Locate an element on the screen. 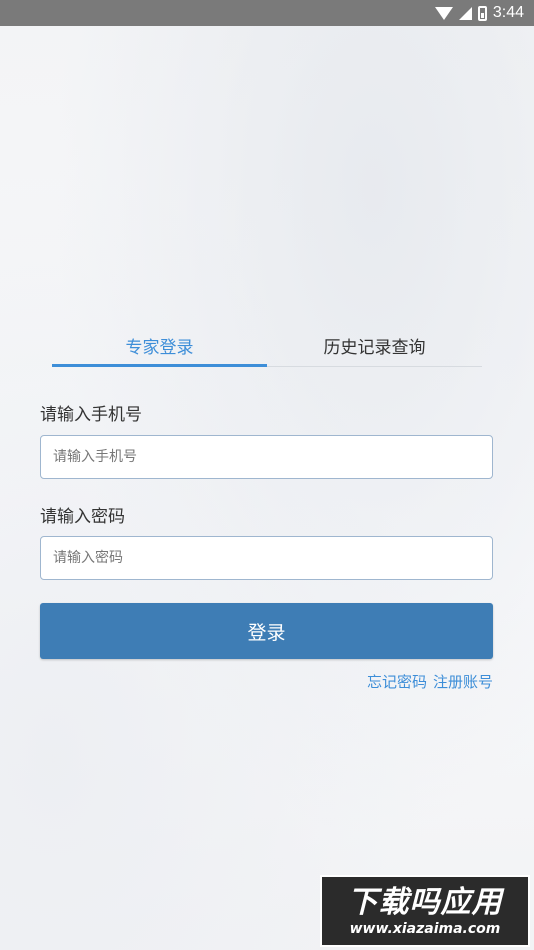 Image resolution: width=534 pixels, height=950 pixels. password-label: 请输入密码 is located at coordinates (82, 517).